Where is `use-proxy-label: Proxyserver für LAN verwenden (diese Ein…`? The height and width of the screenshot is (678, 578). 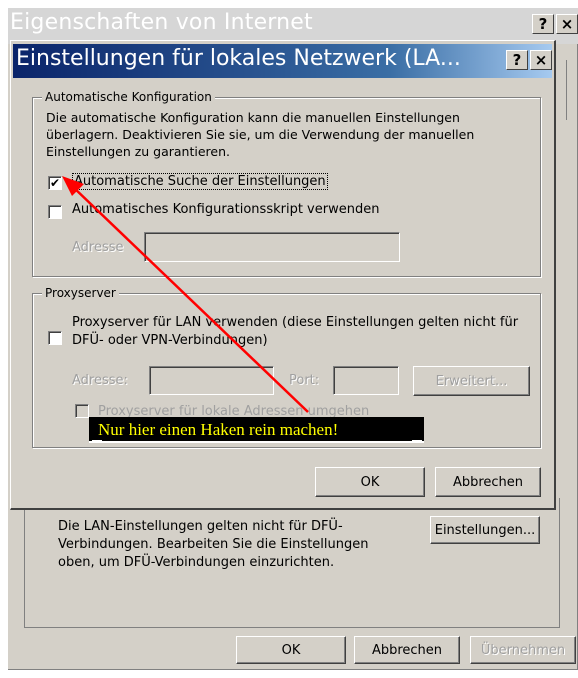
use-proxy-label: Proxyserver für LAN verwenden (diese Ein… is located at coordinates (302, 332).